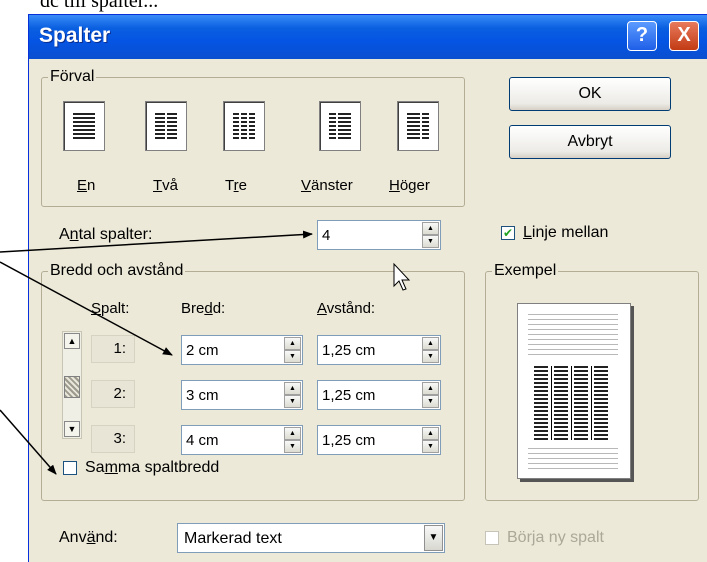 The width and height of the screenshot is (707, 562). Describe the element at coordinates (349, 395) in the screenshot. I see `spacing-value-2: 1,25 cm` at that location.